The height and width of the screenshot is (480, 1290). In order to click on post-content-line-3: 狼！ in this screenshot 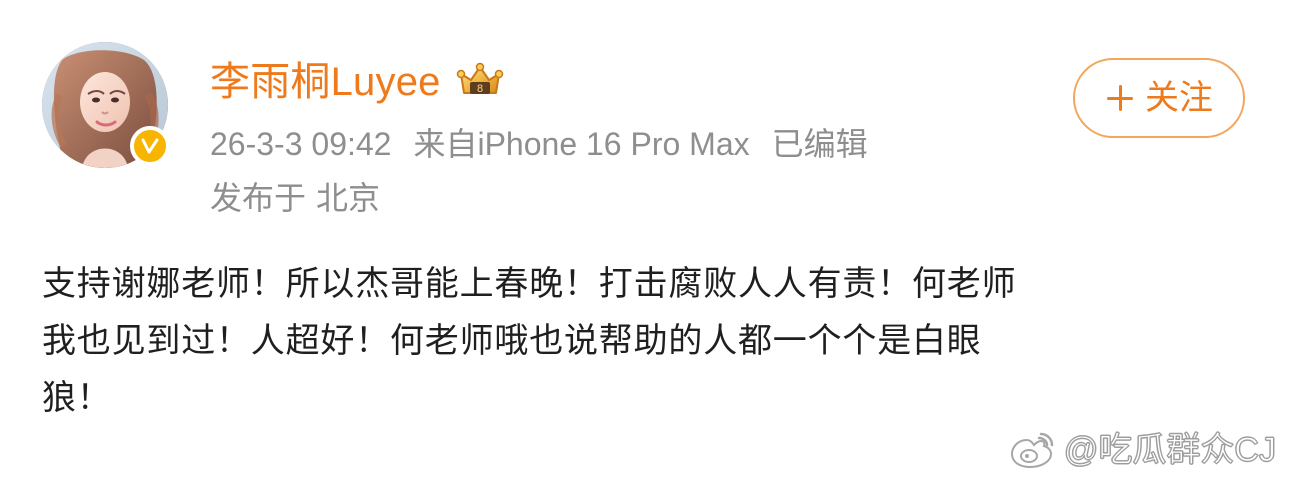, I will do `click(77, 398)`.